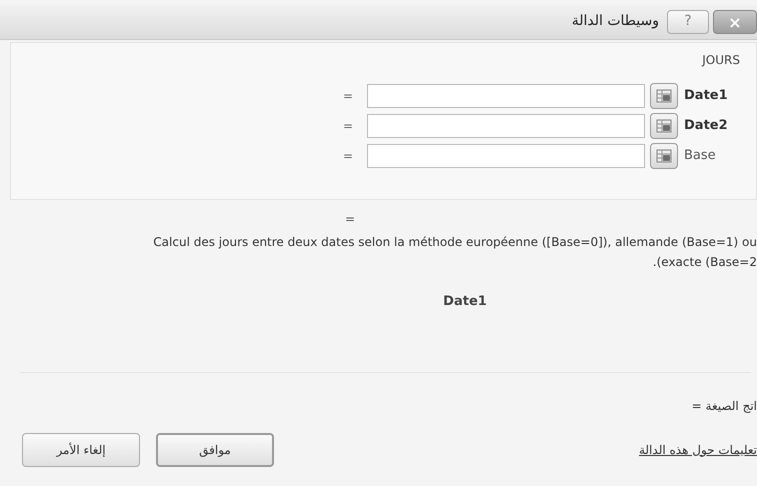 Image resolution: width=757 pixels, height=486 pixels. Describe the element at coordinates (704, 262) in the screenshot. I see `function-description: .(exacte (Base=2` at that location.